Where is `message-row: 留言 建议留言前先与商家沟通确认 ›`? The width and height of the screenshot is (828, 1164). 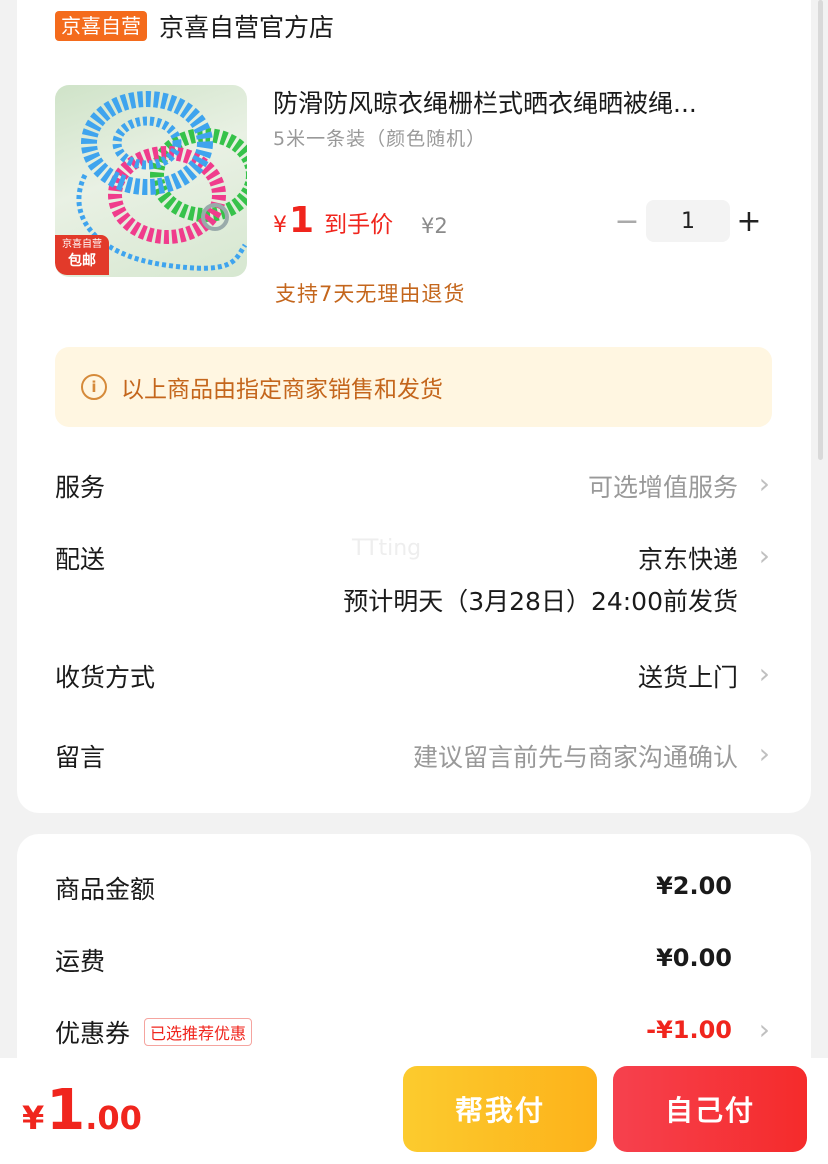 message-row: 留言 建议留言前先与商家沟通确认 › is located at coordinates (413, 756).